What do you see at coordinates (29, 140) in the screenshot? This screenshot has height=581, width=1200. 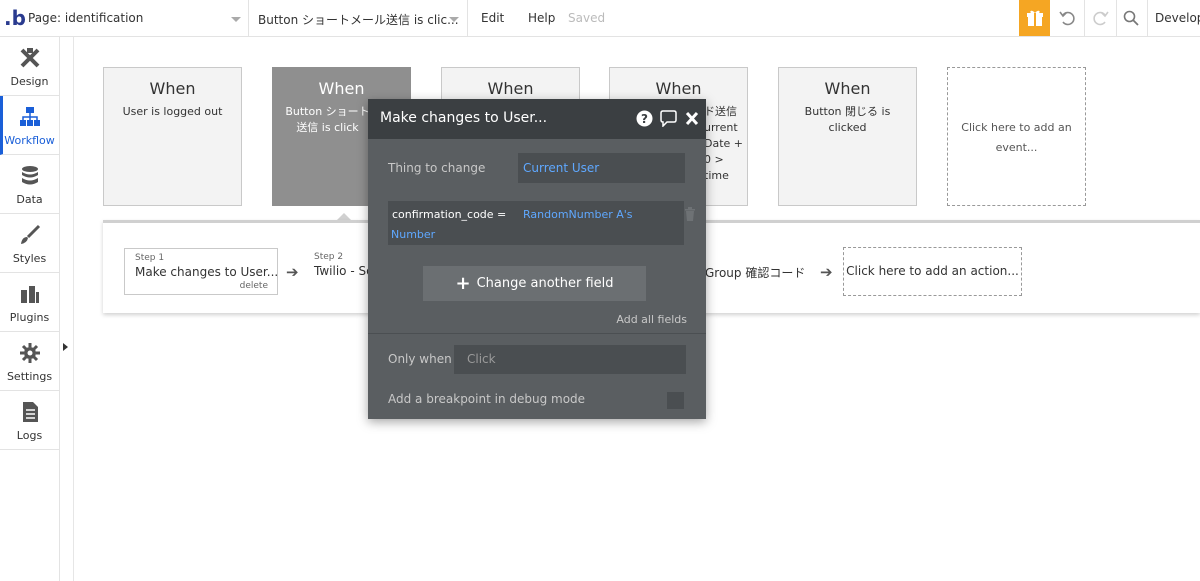 I see `sidebar-item-label: Workflow` at bounding box center [29, 140].